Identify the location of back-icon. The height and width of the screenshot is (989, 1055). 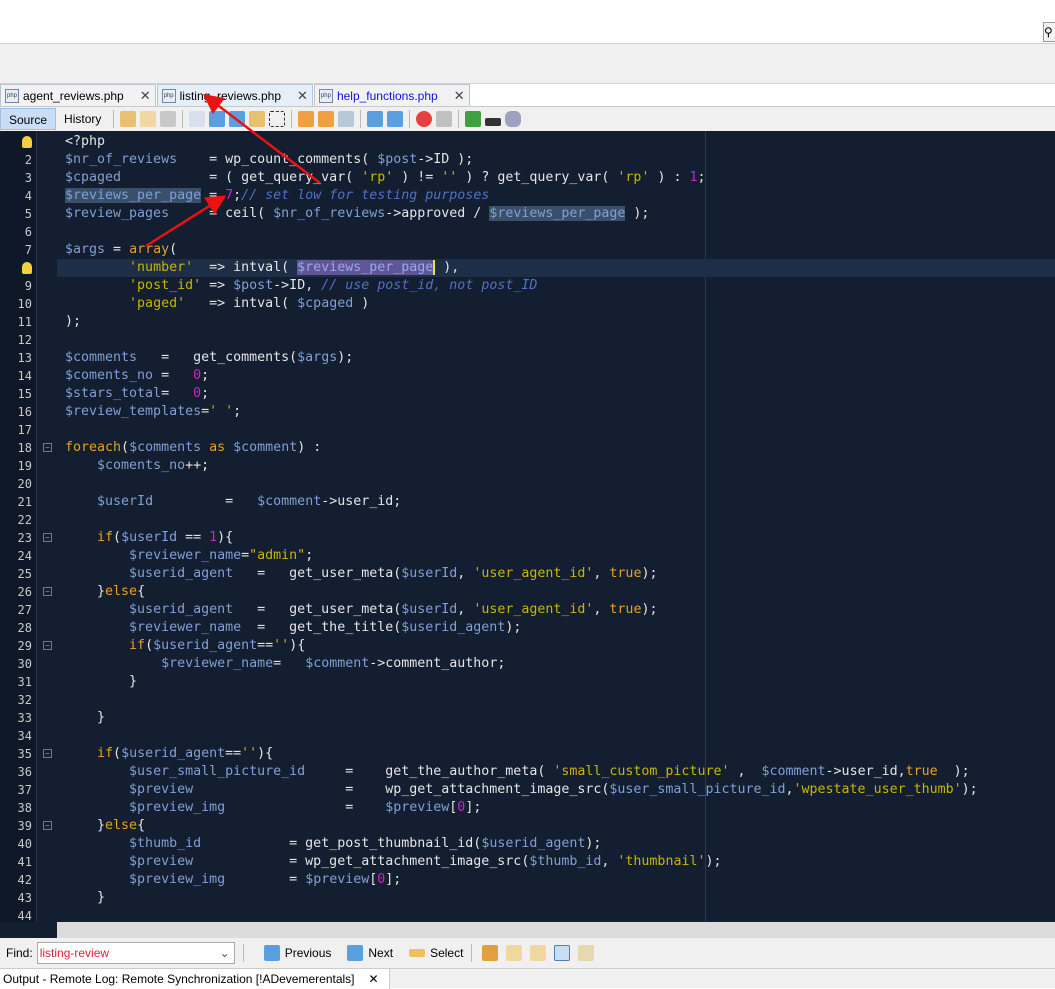
(148, 119).